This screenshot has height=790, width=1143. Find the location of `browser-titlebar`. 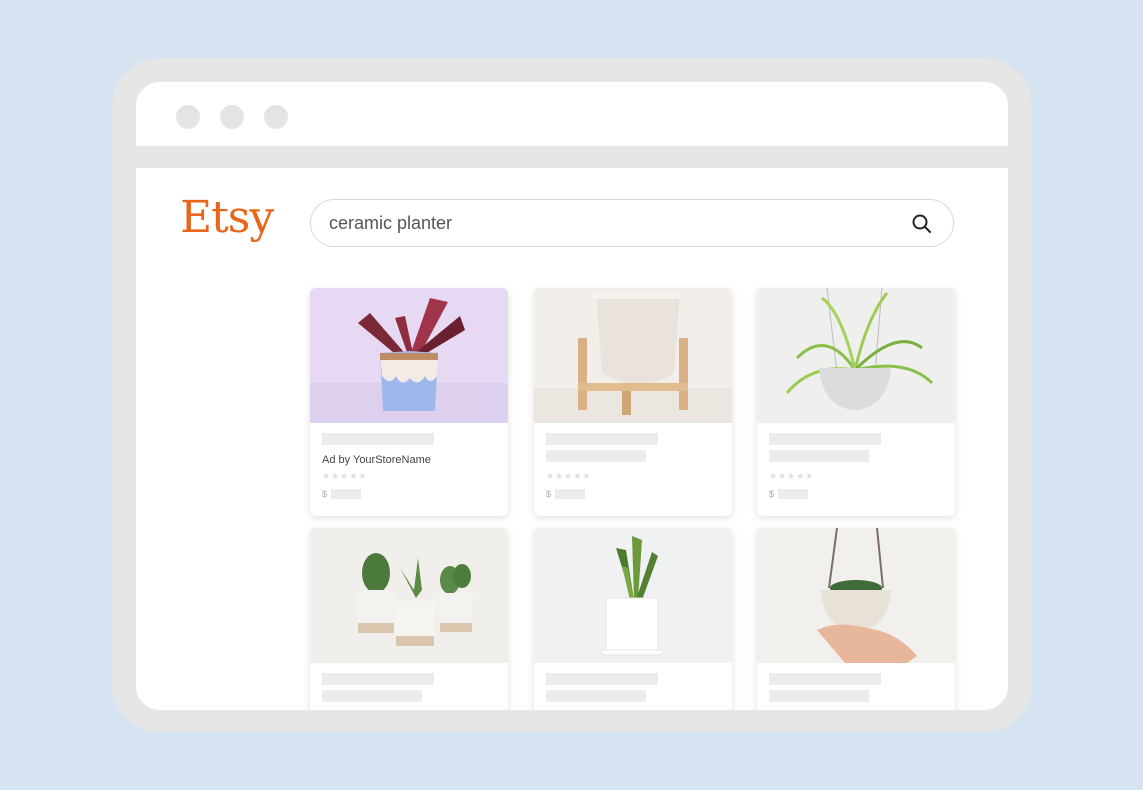

browser-titlebar is located at coordinates (572, 114).